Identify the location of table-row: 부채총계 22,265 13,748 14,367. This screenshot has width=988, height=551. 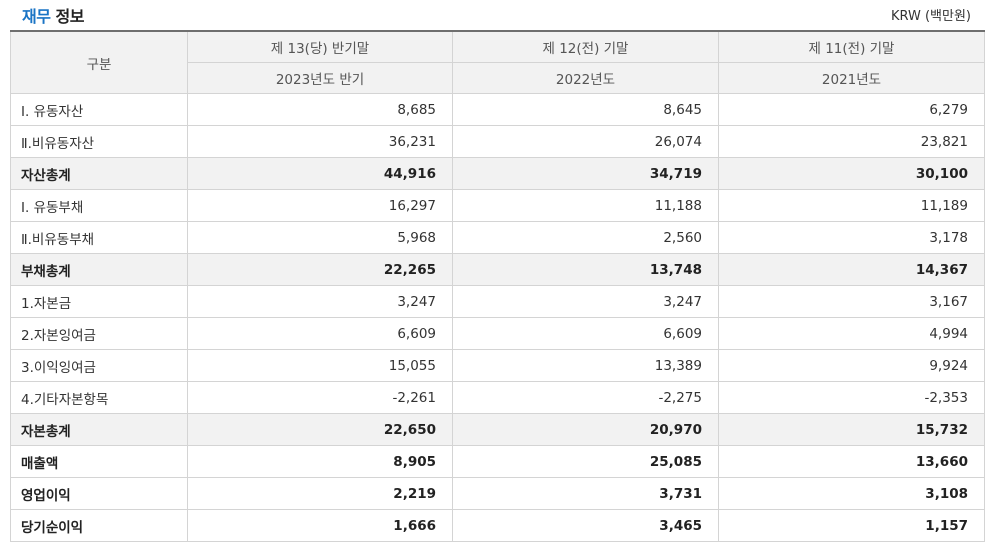
(497, 269).